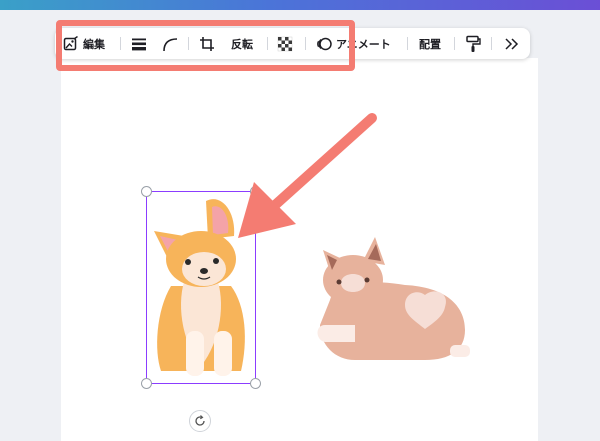 This screenshot has height=441, width=600. What do you see at coordinates (300, 5) in the screenshot?
I see `editor-top-bar` at bounding box center [300, 5].